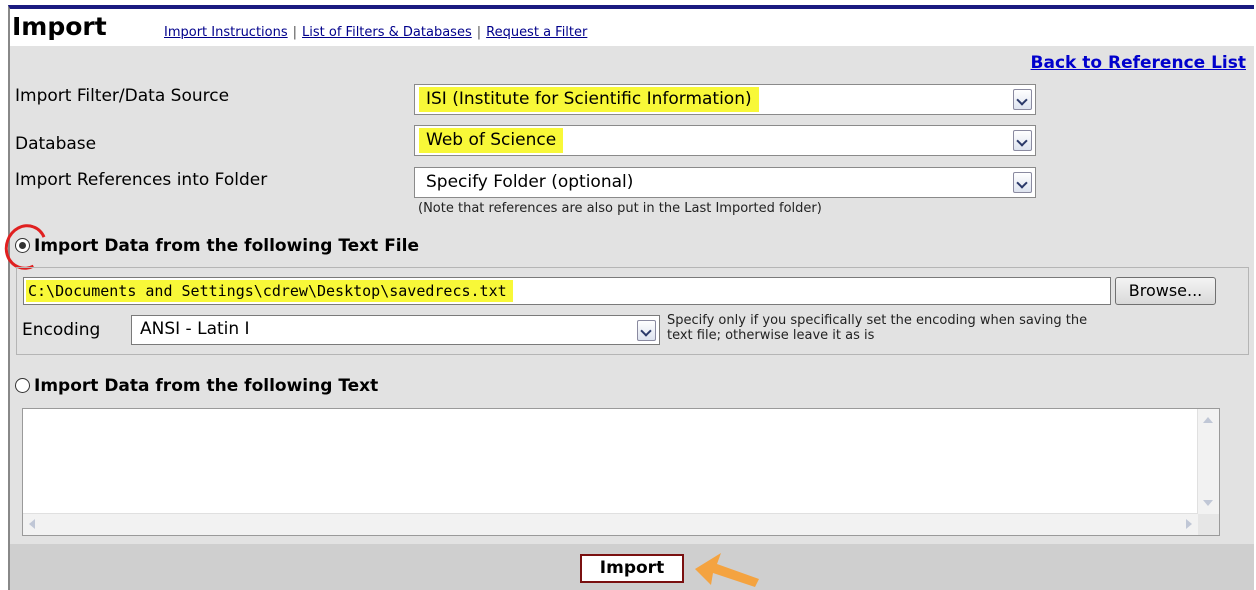 This screenshot has height=590, width=1256. I want to click on encoding-note-line: text file; otherwise leave it as is, so click(771, 335).